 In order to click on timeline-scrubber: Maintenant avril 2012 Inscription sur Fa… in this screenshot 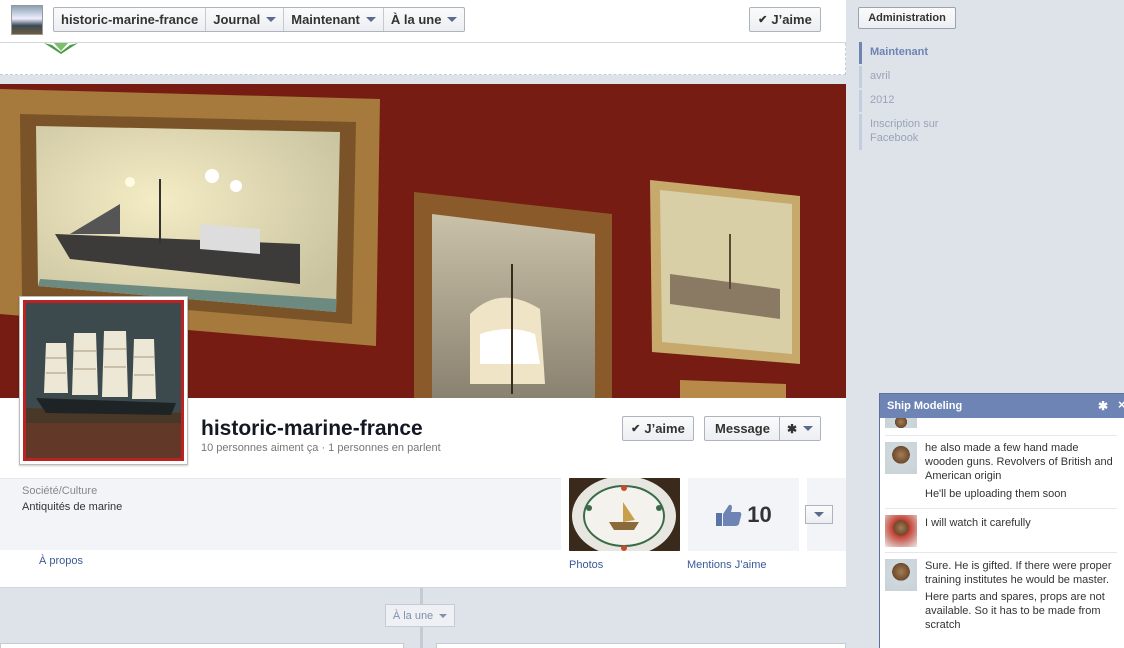, I will do `click(919, 97)`.